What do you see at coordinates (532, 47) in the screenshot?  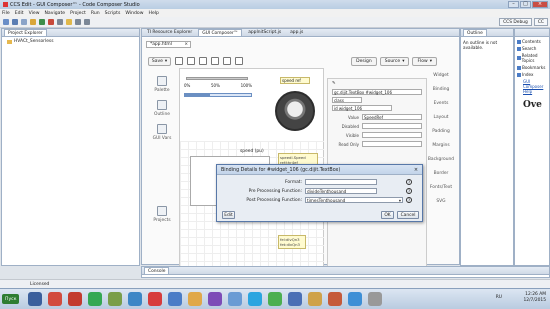 I see `help-search: Search` at bounding box center [532, 47].